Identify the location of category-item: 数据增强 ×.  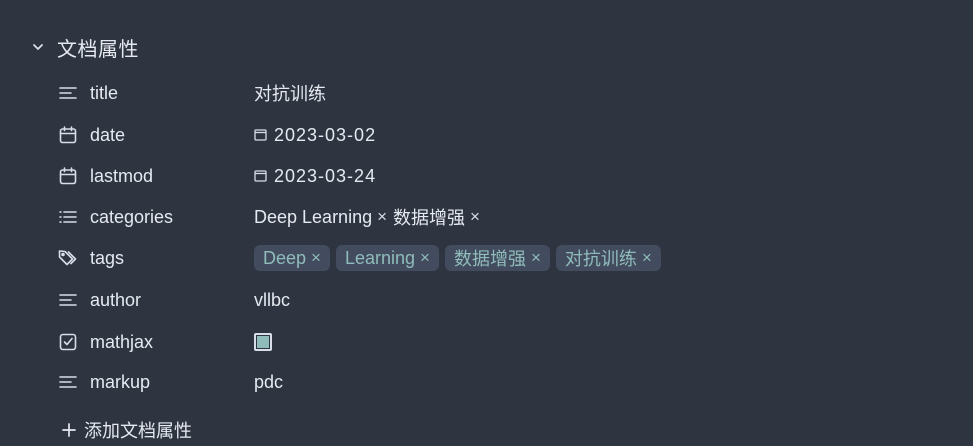
(436, 217).